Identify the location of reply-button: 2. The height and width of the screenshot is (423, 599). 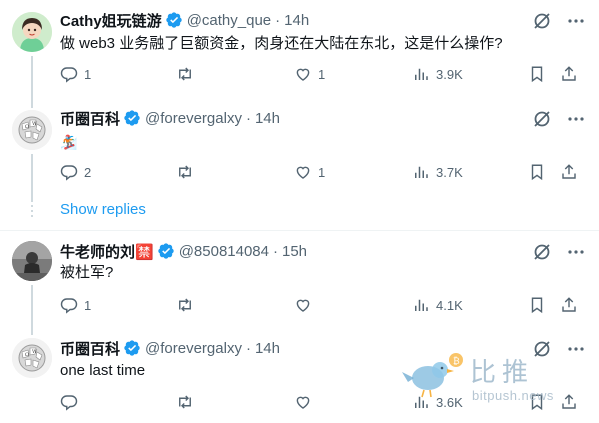
(75, 172).